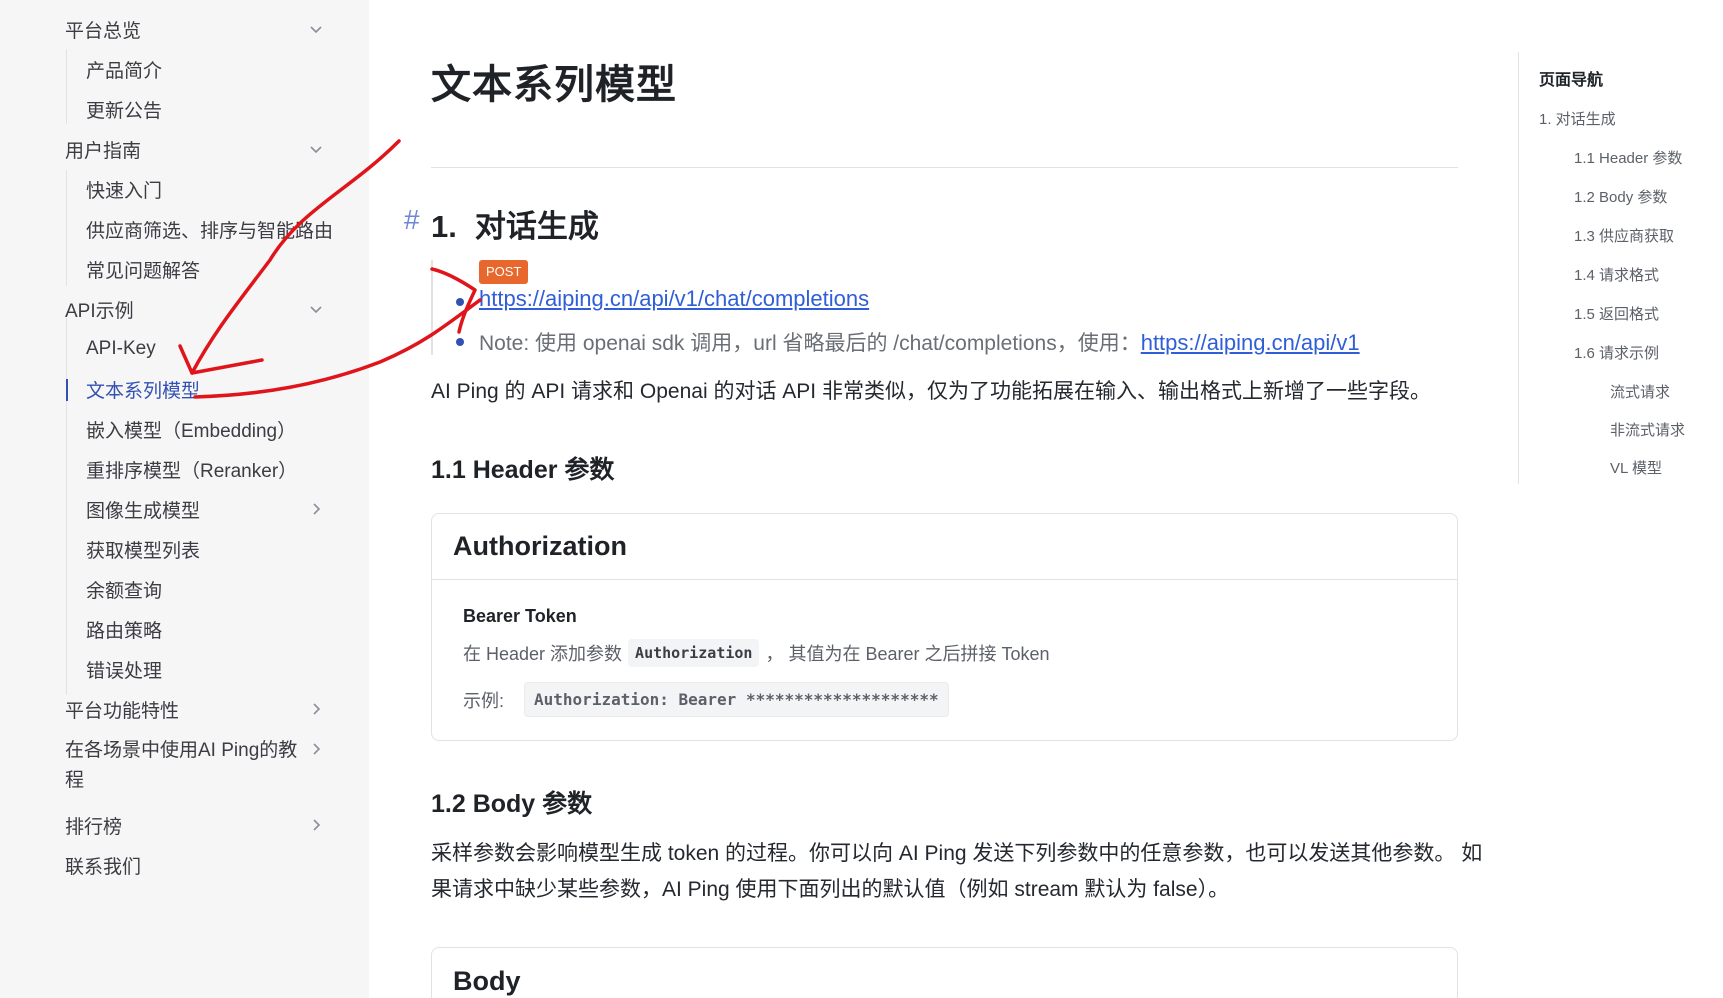 This screenshot has height=998, width=1723. I want to click on outline-item: 1.6 请求示例, so click(1616, 352).